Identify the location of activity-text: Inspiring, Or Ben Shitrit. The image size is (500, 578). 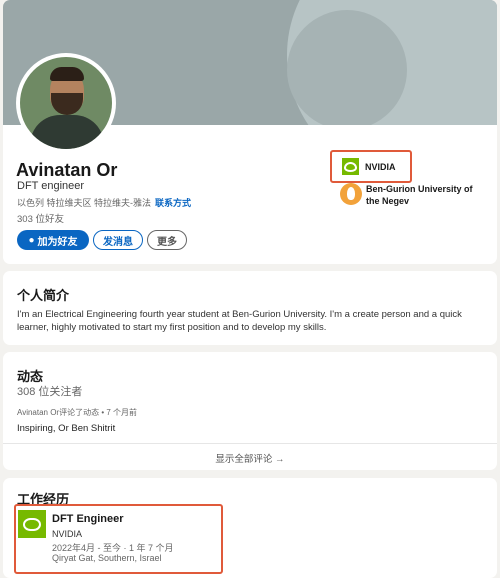
(66, 428).